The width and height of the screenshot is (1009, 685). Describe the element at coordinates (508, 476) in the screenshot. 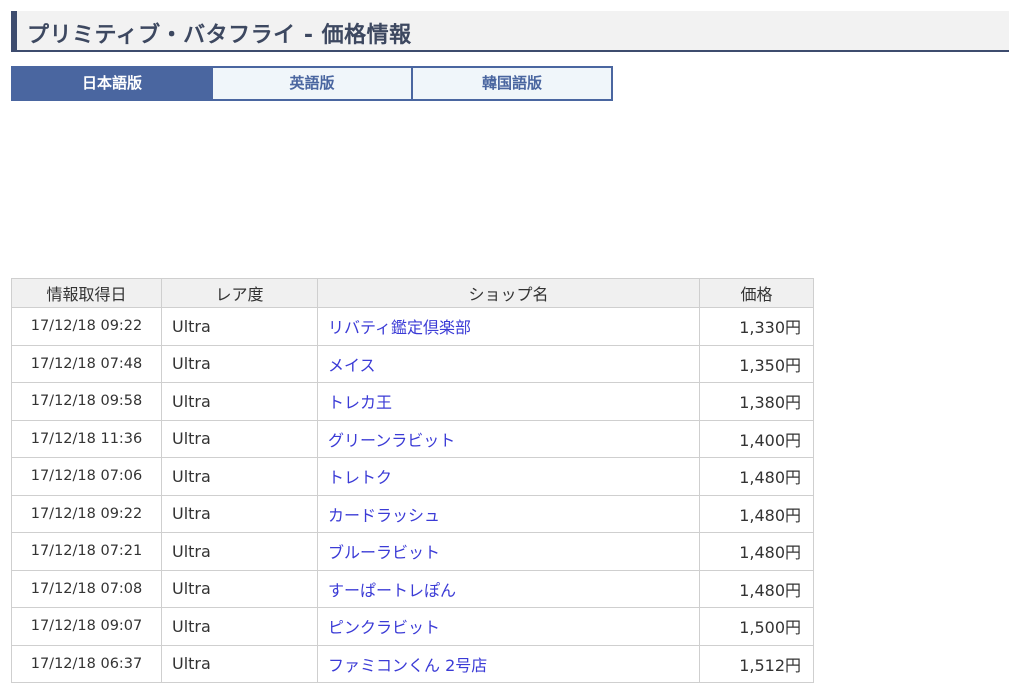

I see `cell-shop: トレトク` at that location.